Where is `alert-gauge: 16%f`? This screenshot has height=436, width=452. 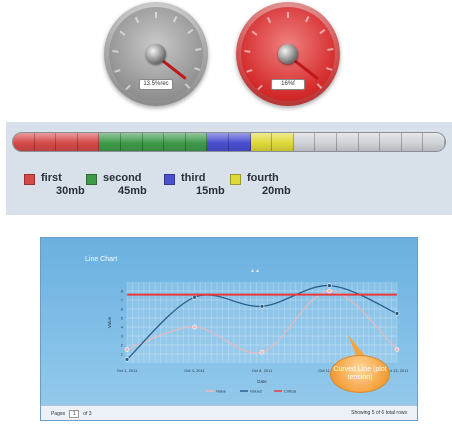
alert-gauge: 16%f is located at coordinates (288, 54).